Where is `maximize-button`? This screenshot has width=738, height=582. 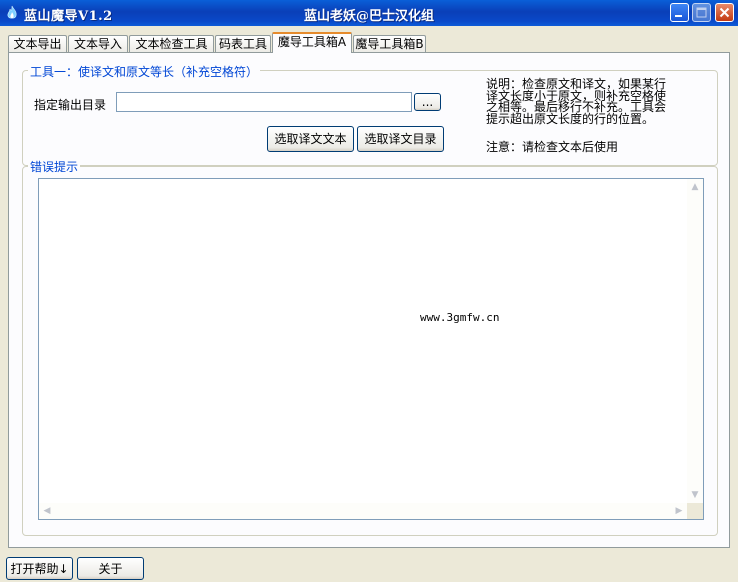 maximize-button is located at coordinates (701, 12).